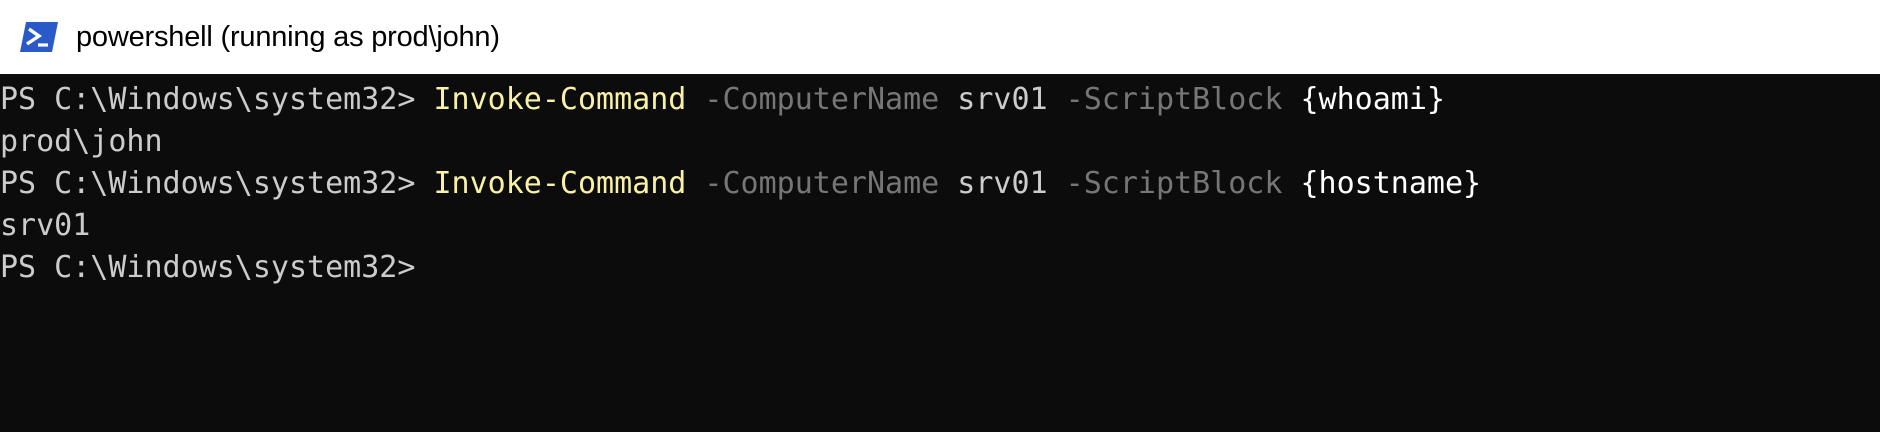 This screenshot has width=1880, height=432. What do you see at coordinates (288, 36) in the screenshot?
I see `window-title: powershell (running as prod\john)` at bounding box center [288, 36].